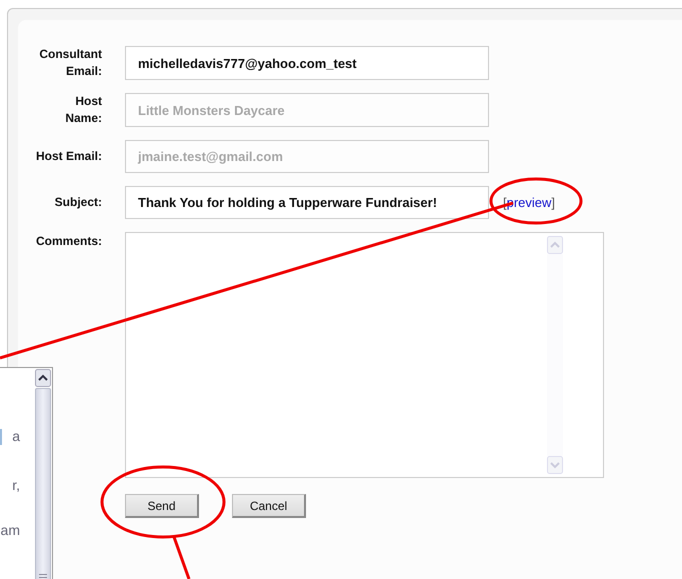  I want to click on scroll-thumb-grip-icon, so click(43, 576).